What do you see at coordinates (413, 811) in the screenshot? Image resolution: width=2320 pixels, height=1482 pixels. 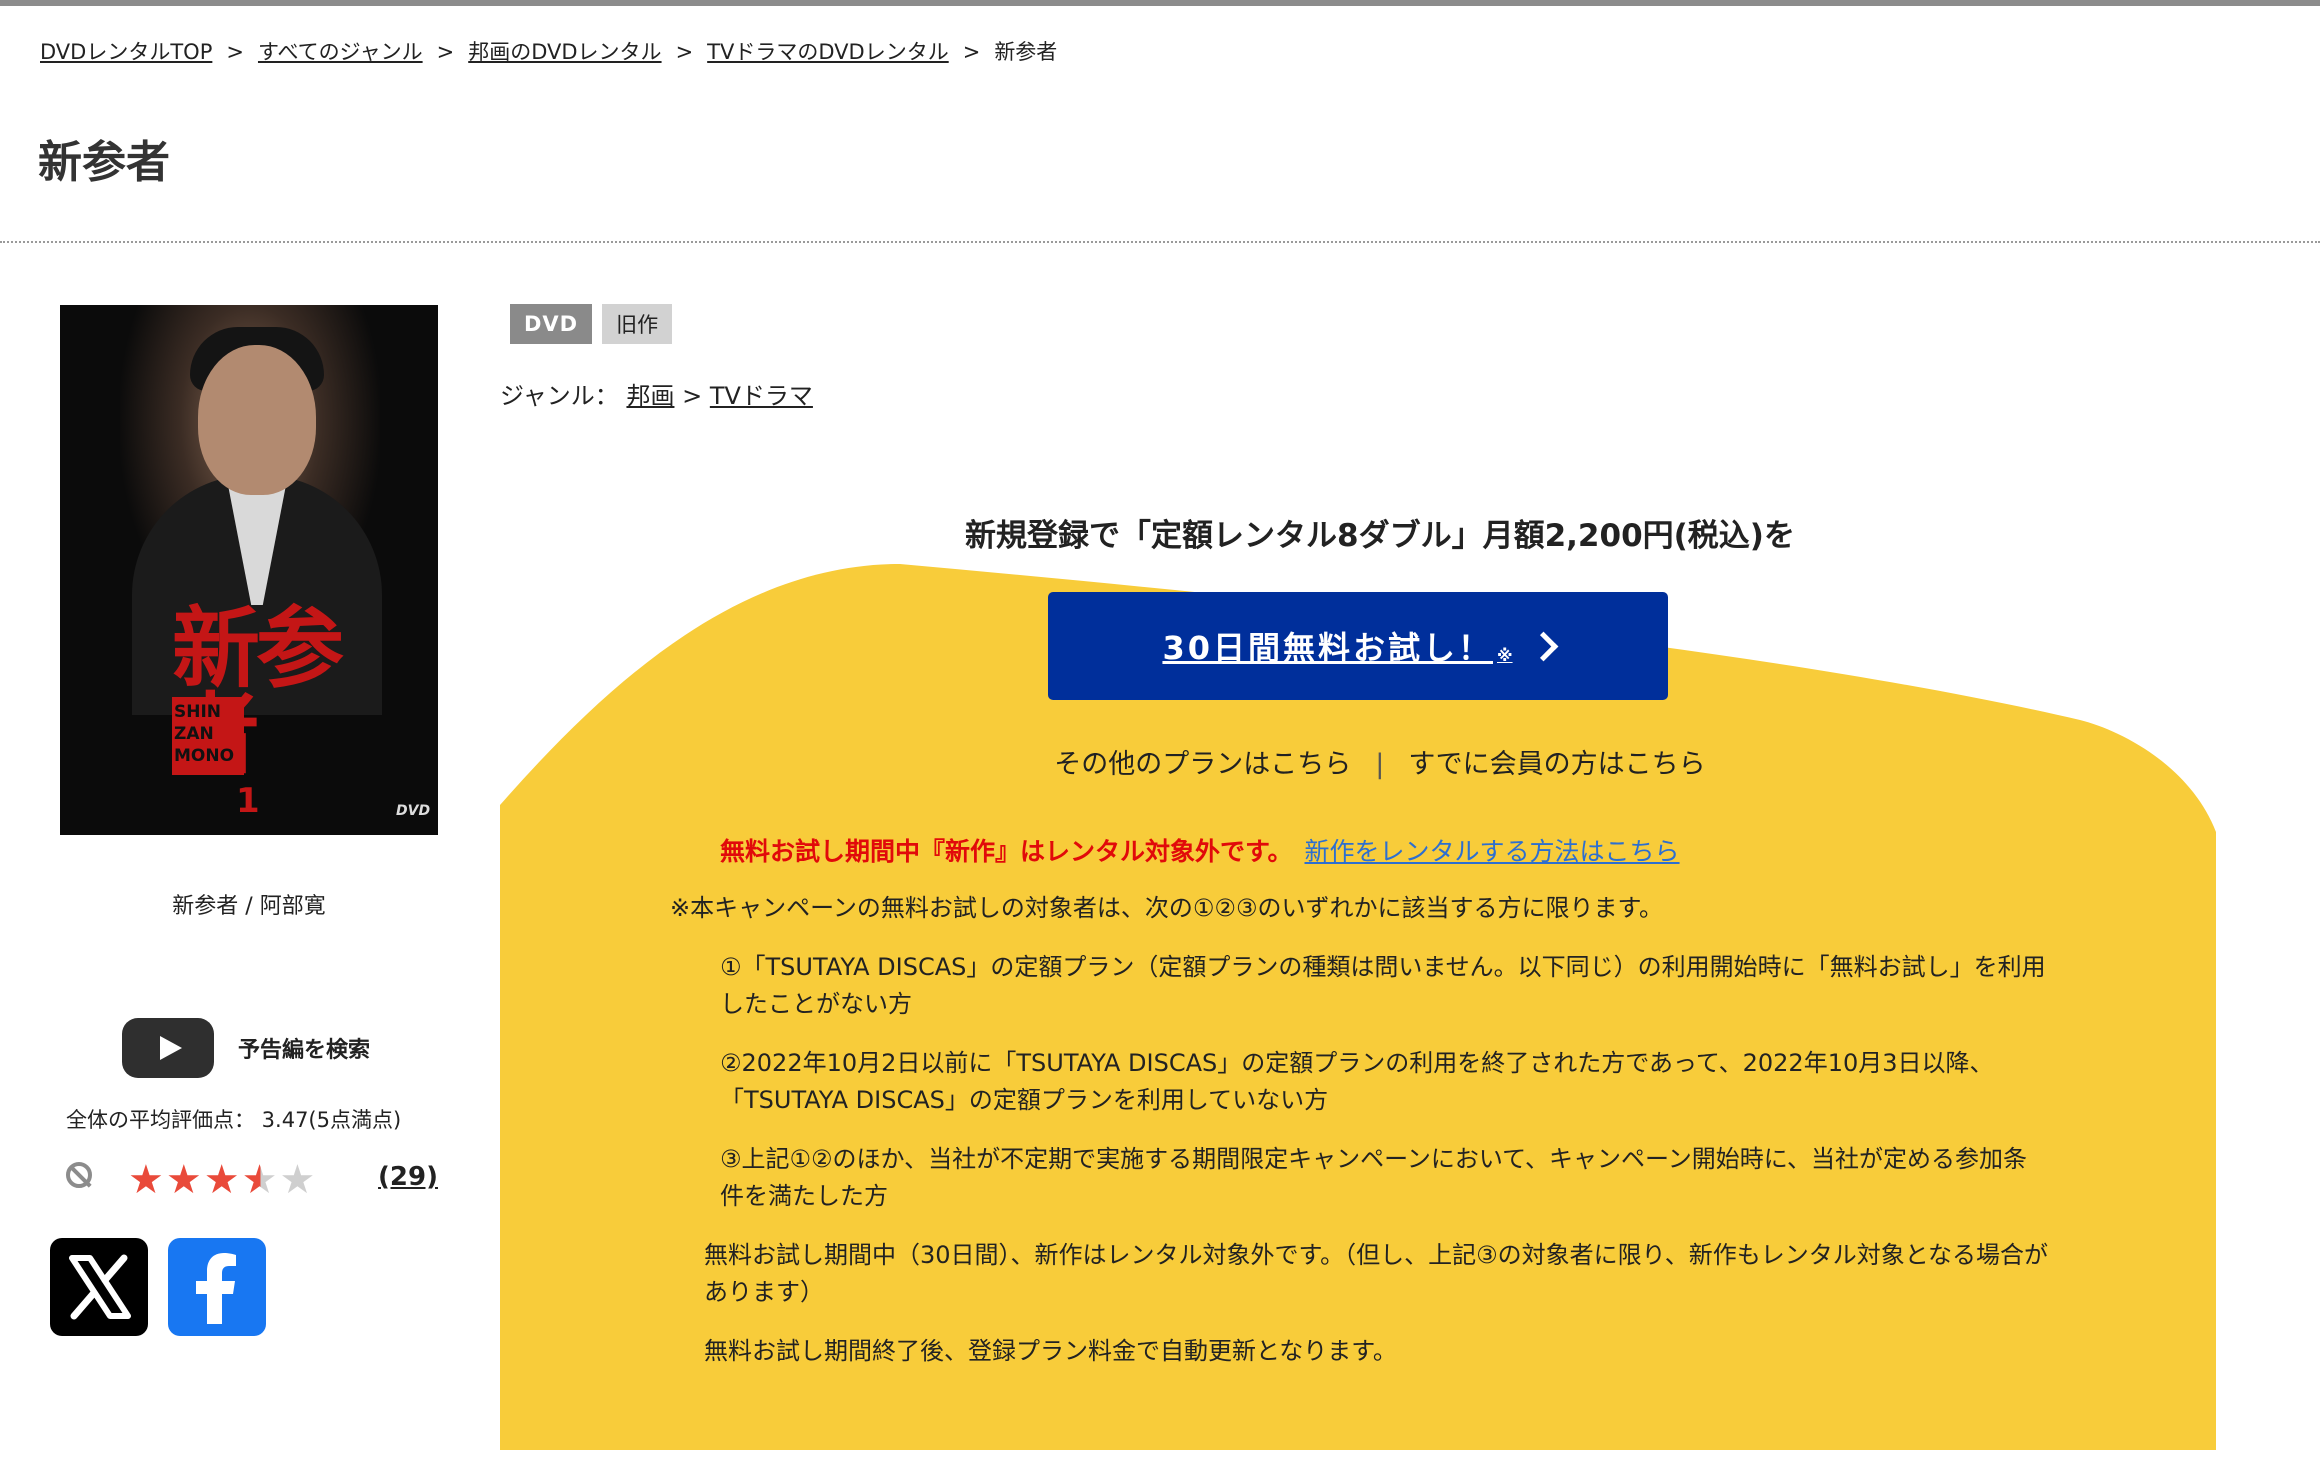 I see `dvd-logo: DVD` at bounding box center [413, 811].